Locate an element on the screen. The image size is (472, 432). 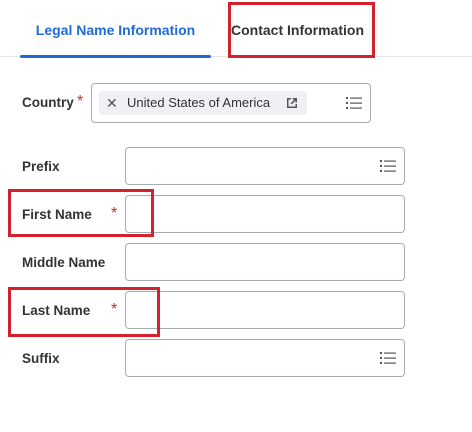
tab-contact-information: Contact Information is located at coordinates (301, 27).